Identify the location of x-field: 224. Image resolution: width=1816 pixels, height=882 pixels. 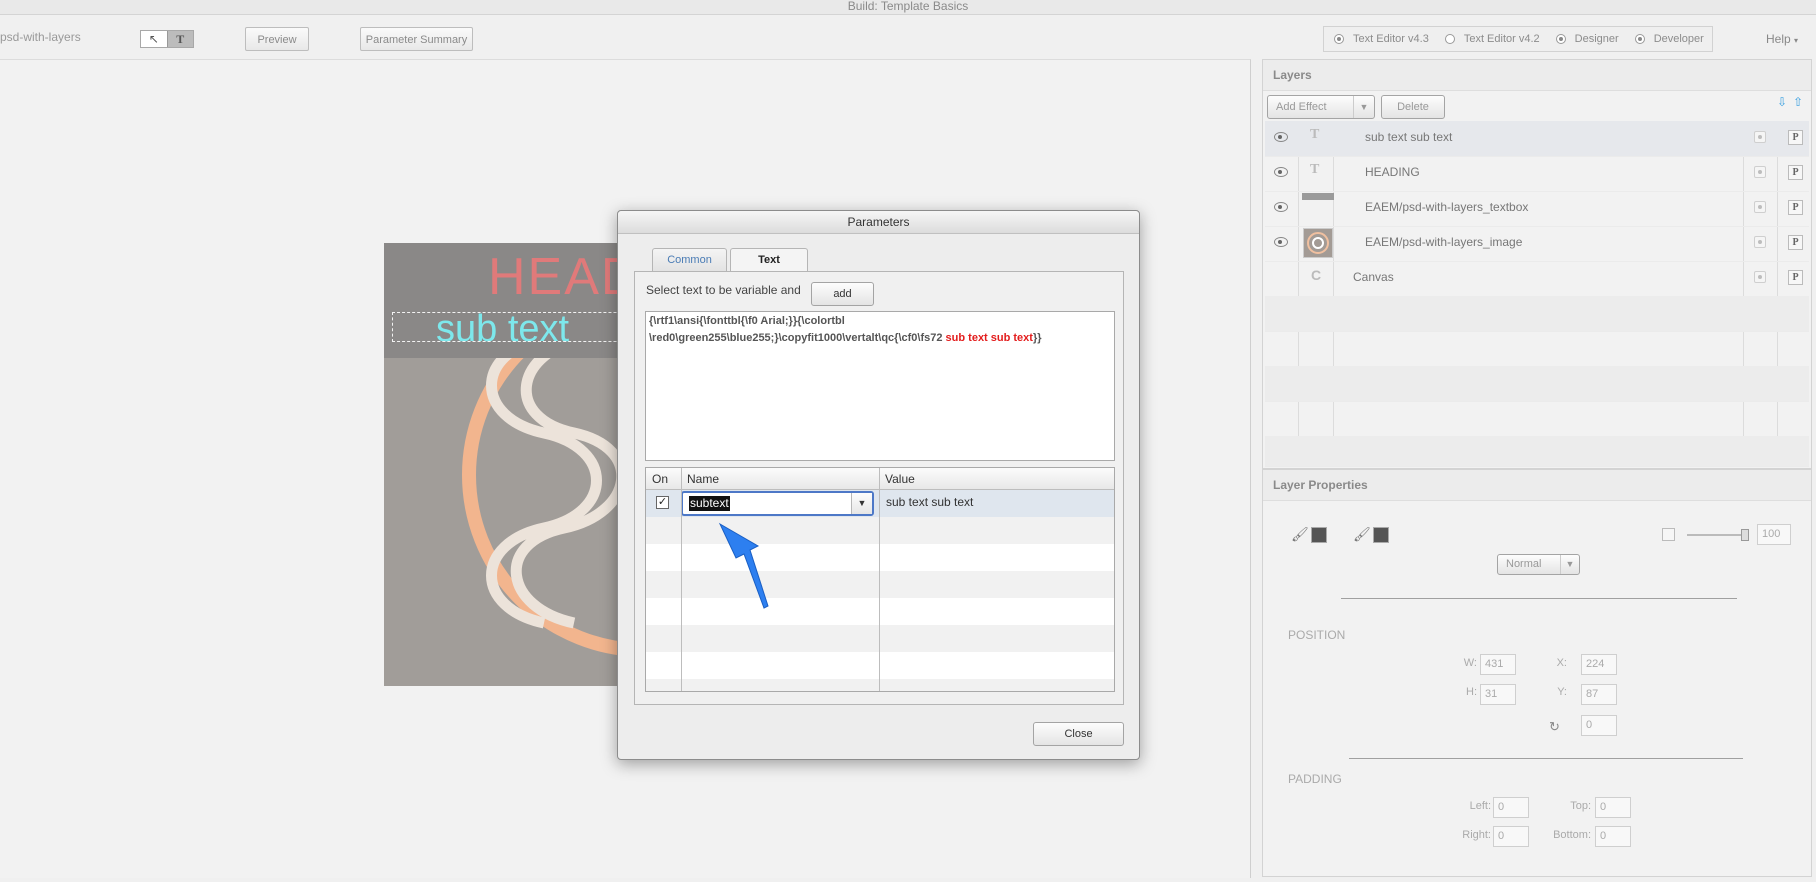
(1599, 664).